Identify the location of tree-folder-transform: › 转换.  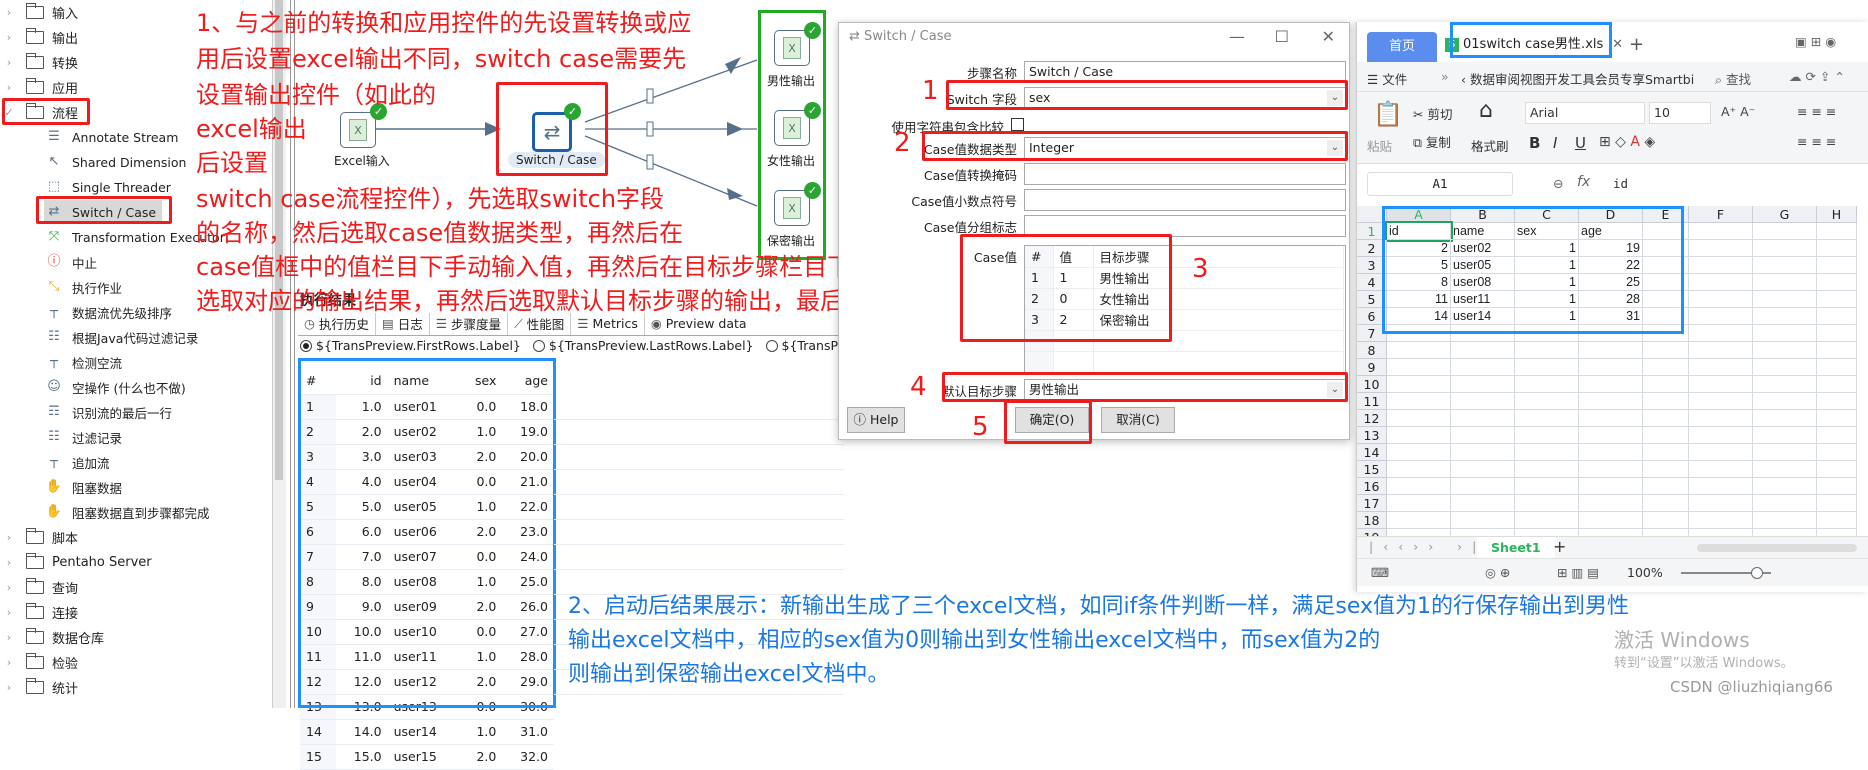
(39, 62).